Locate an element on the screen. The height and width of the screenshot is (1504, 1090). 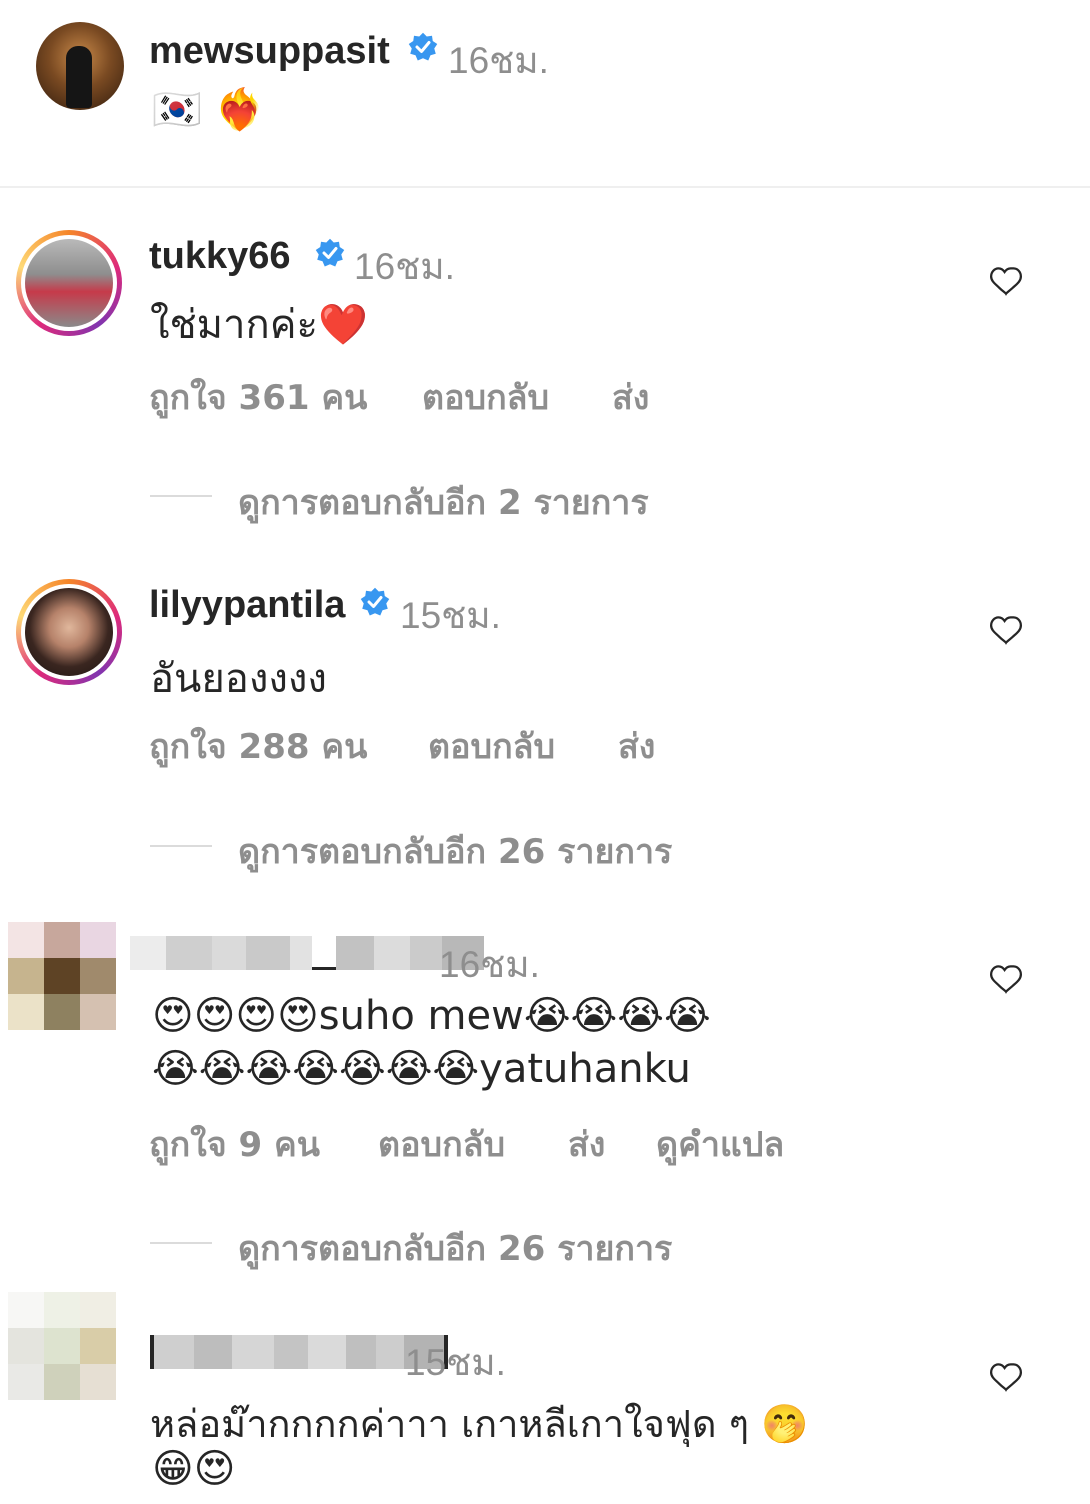
like-count: ถูกใจ 9 คน is located at coordinates (234, 1144).